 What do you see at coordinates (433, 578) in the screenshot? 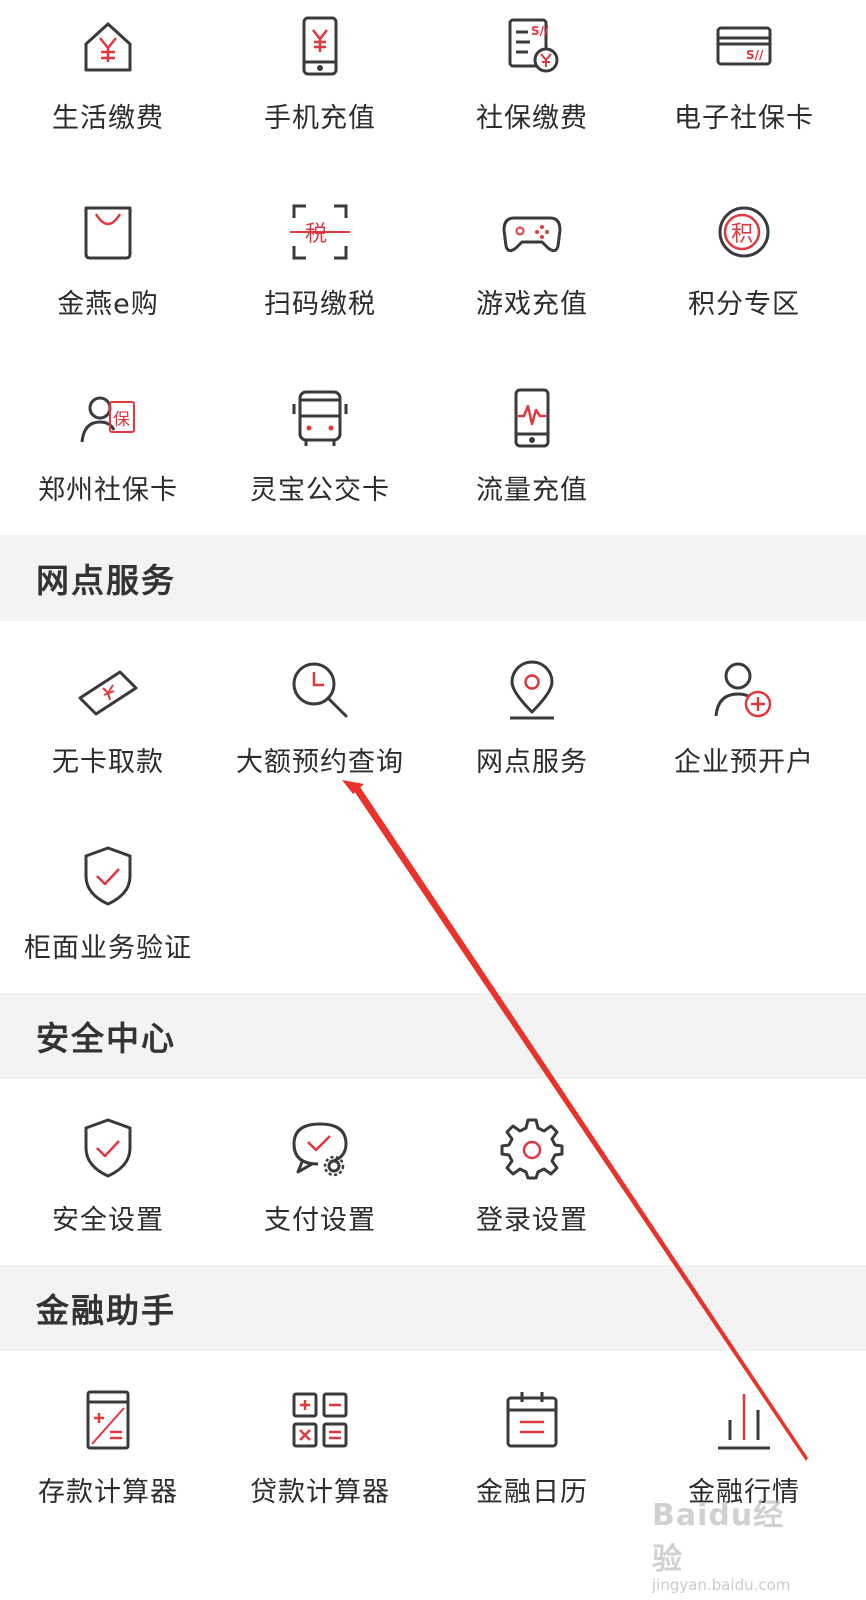
I see `section-title-branch: 网点服务` at bounding box center [433, 578].